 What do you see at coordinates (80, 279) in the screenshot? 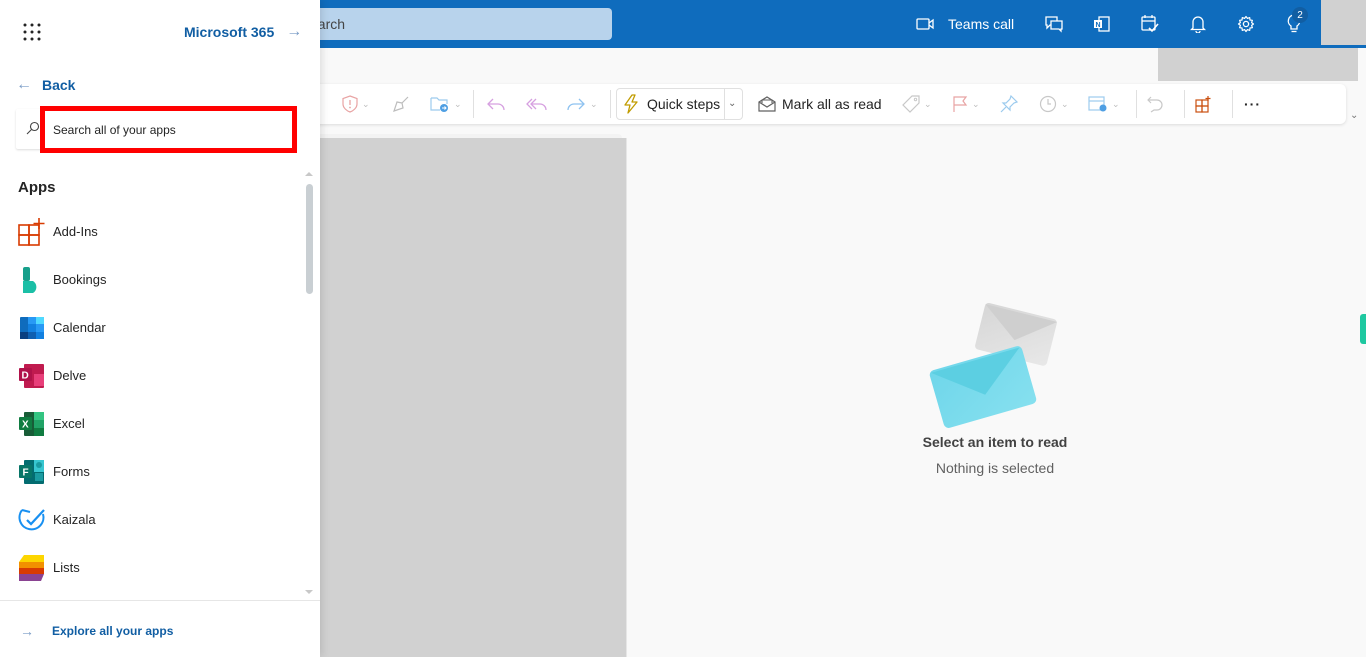
I see `app-item-label: Bookings` at bounding box center [80, 279].